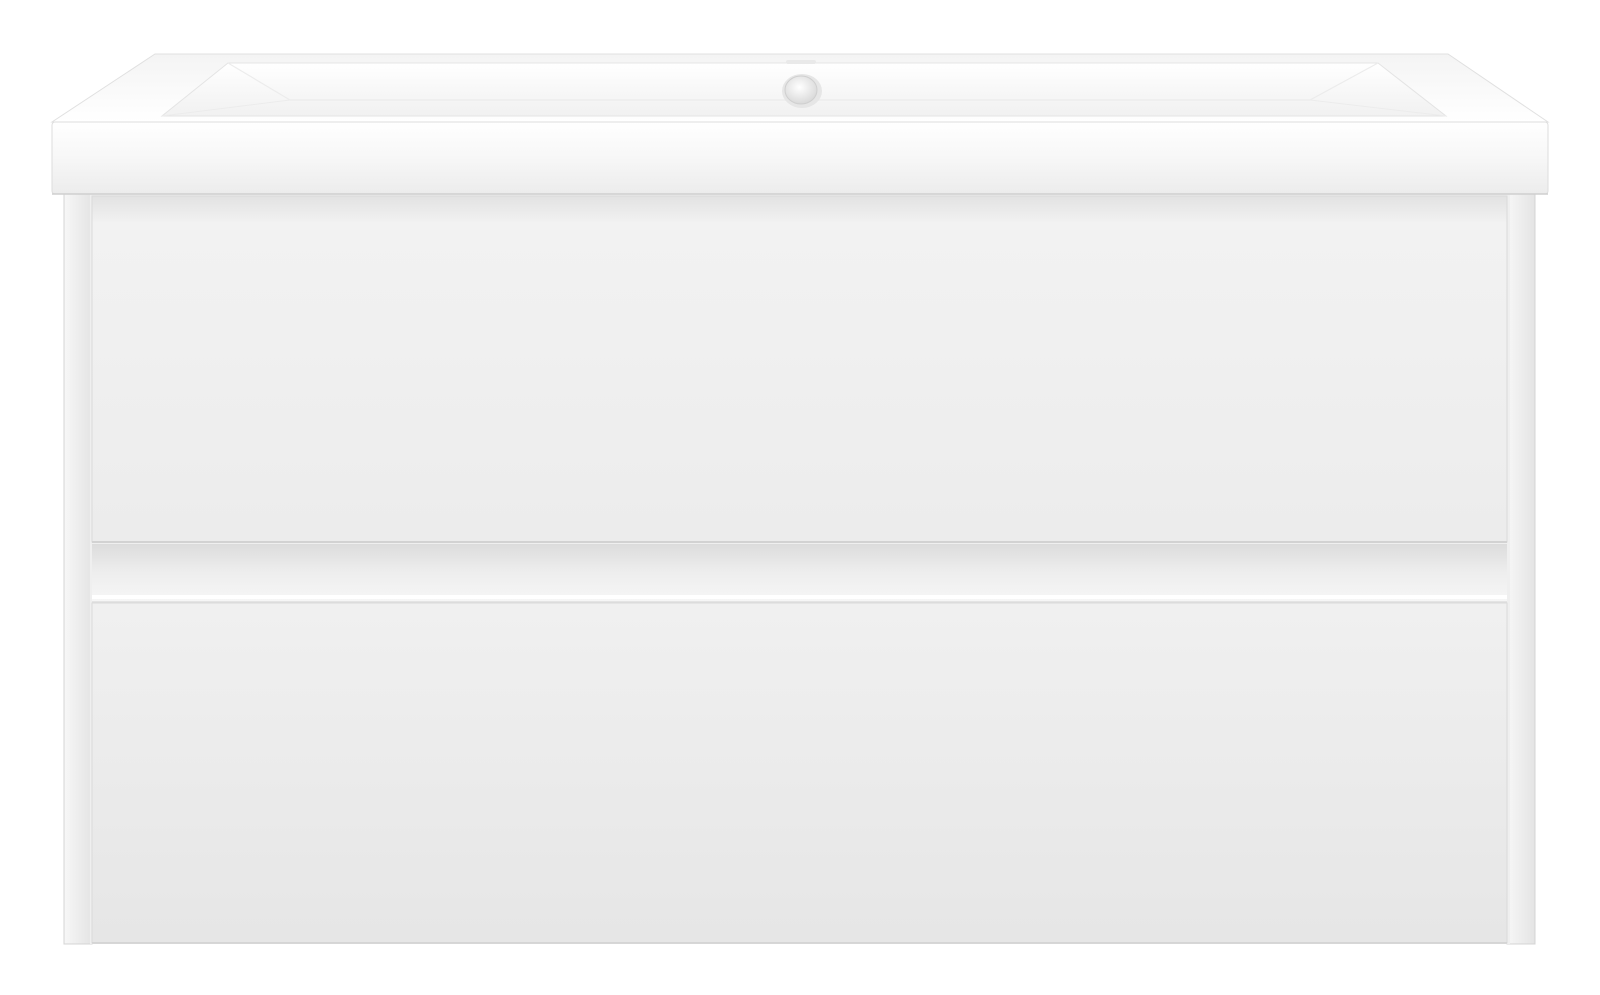  What do you see at coordinates (78, 566) in the screenshot?
I see `cabinet-side-left` at bounding box center [78, 566].